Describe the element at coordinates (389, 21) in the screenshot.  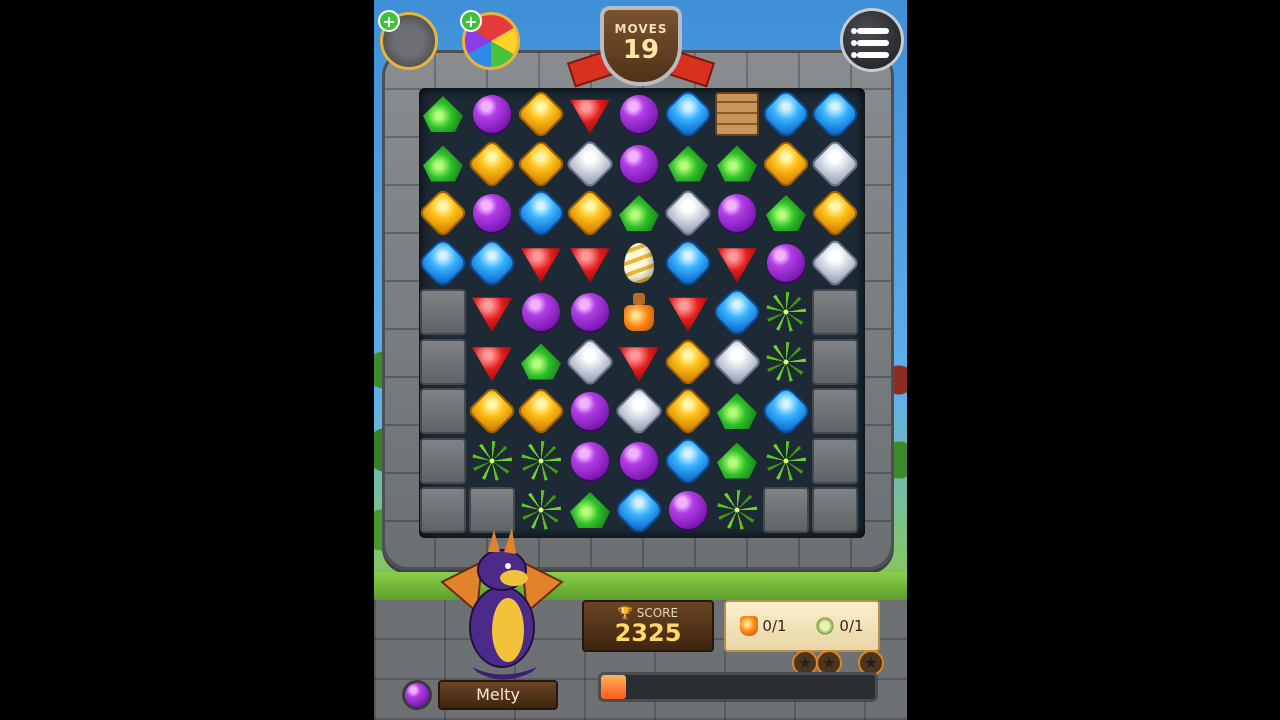
I see `add-hammer-button: +` at that location.